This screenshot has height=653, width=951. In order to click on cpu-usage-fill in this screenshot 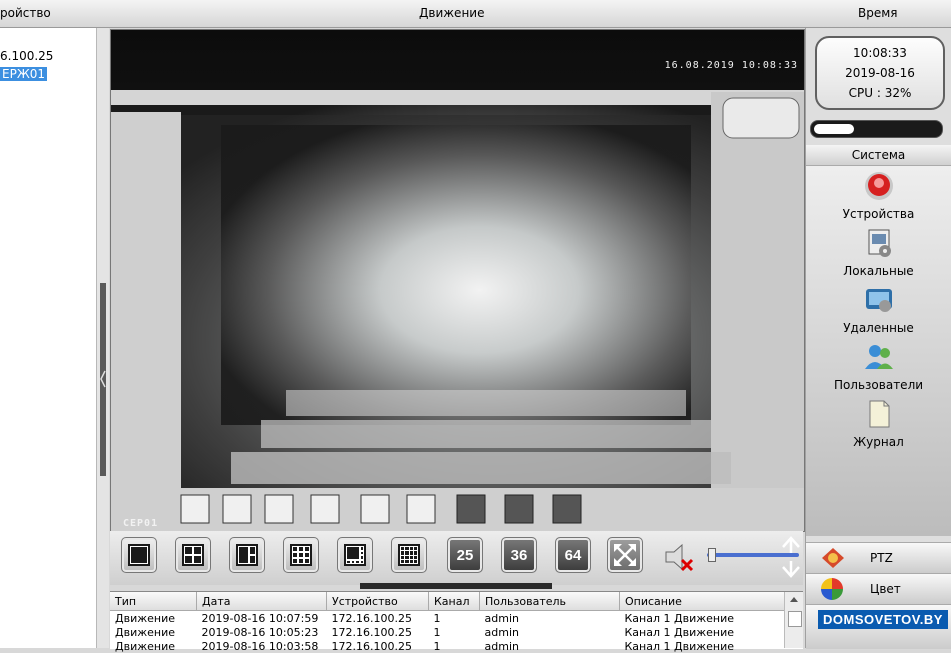, I will do `click(834, 129)`.